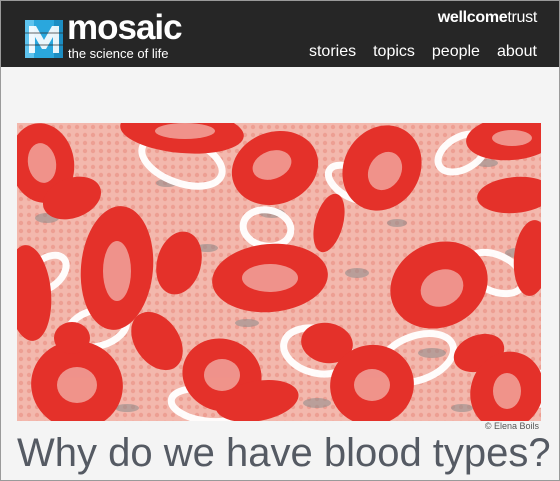  What do you see at coordinates (472, 17) in the screenshot?
I see `sponsor-name: wellcome` at bounding box center [472, 17].